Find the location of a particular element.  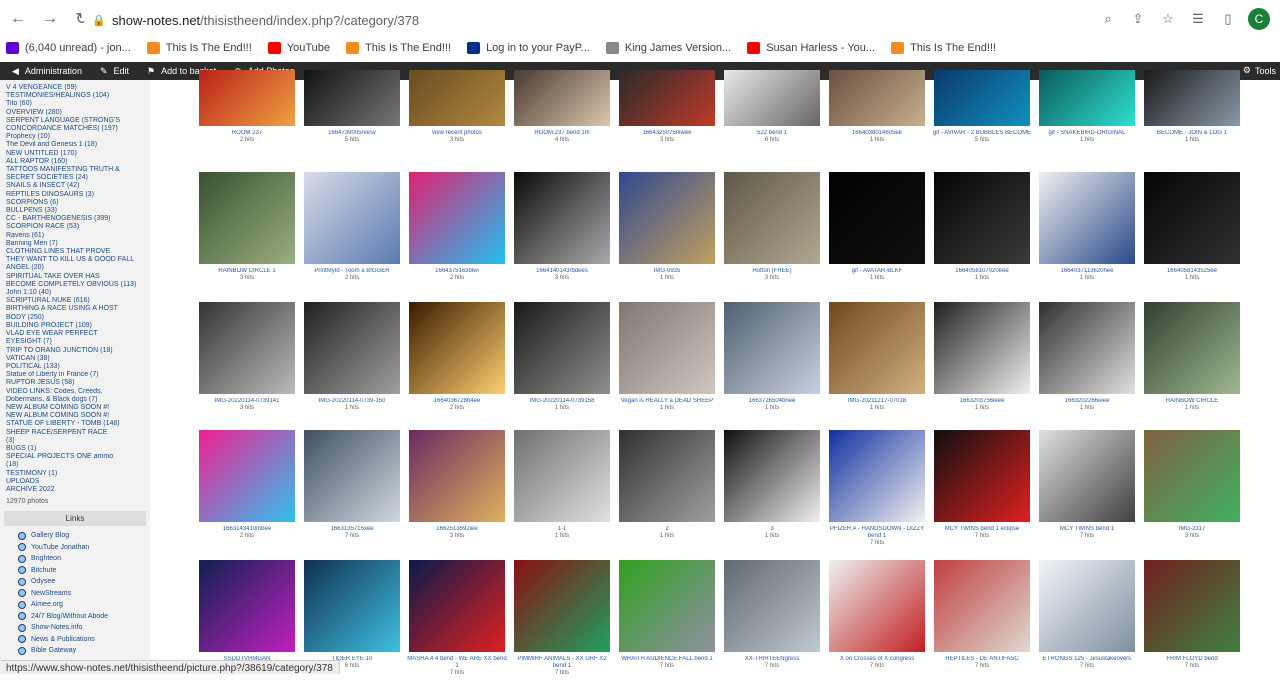

sidebar-link: 24/7 Blog/Without Abode is located at coordinates (75, 617).